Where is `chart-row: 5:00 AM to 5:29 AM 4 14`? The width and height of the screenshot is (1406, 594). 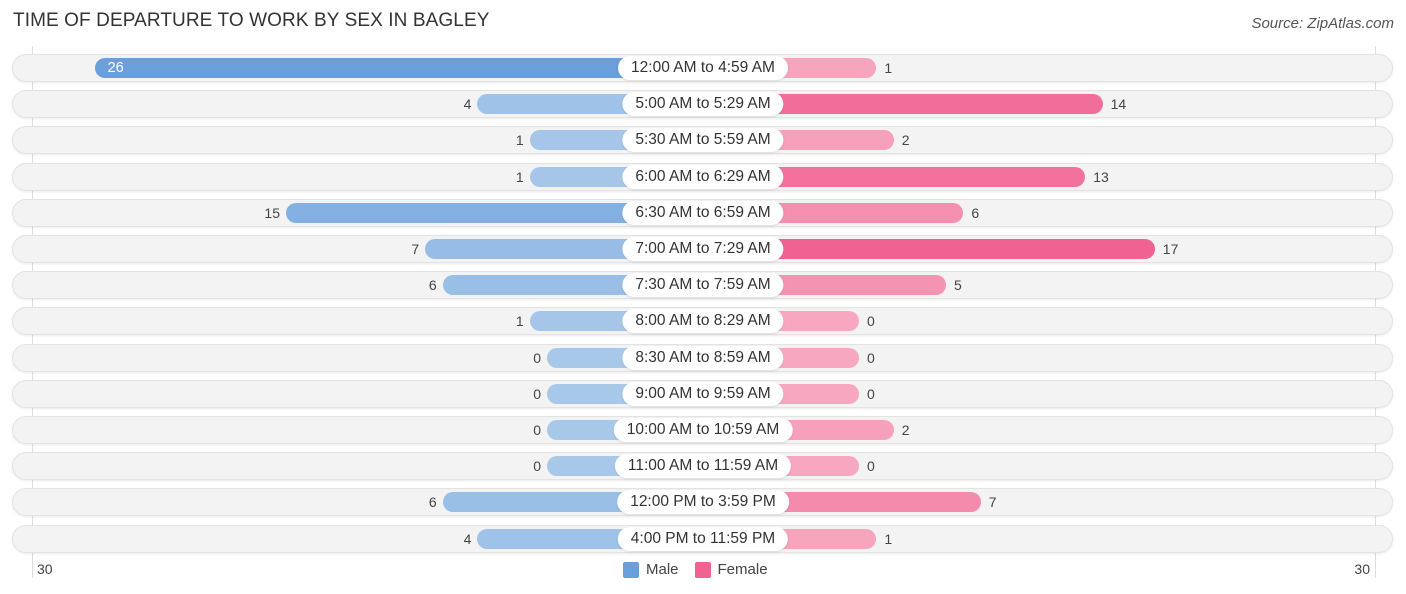
chart-row: 5:00 AM to 5:29 AM 4 14 is located at coordinates (702, 104).